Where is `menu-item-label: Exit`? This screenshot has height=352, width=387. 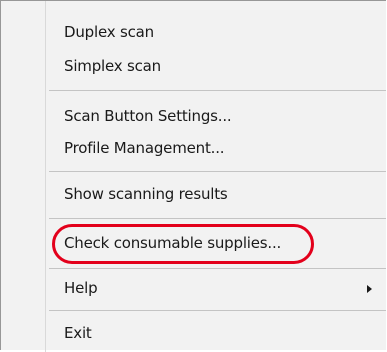 menu-item-label: Exit is located at coordinates (78, 333).